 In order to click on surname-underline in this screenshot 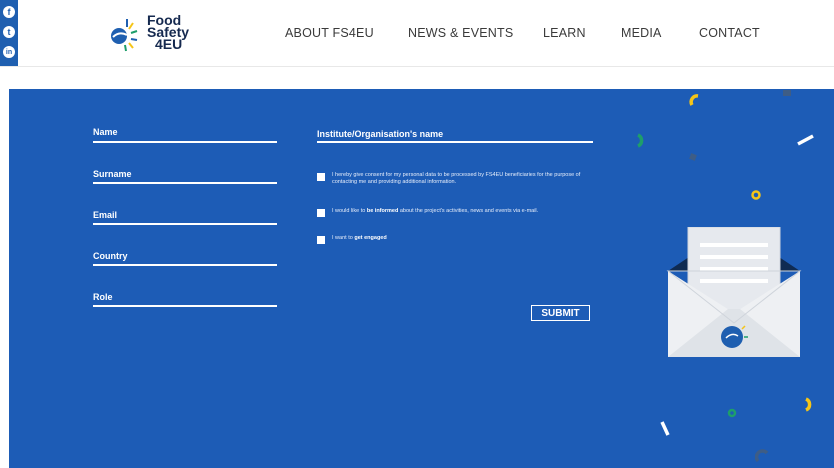, I will do `click(185, 183)`.